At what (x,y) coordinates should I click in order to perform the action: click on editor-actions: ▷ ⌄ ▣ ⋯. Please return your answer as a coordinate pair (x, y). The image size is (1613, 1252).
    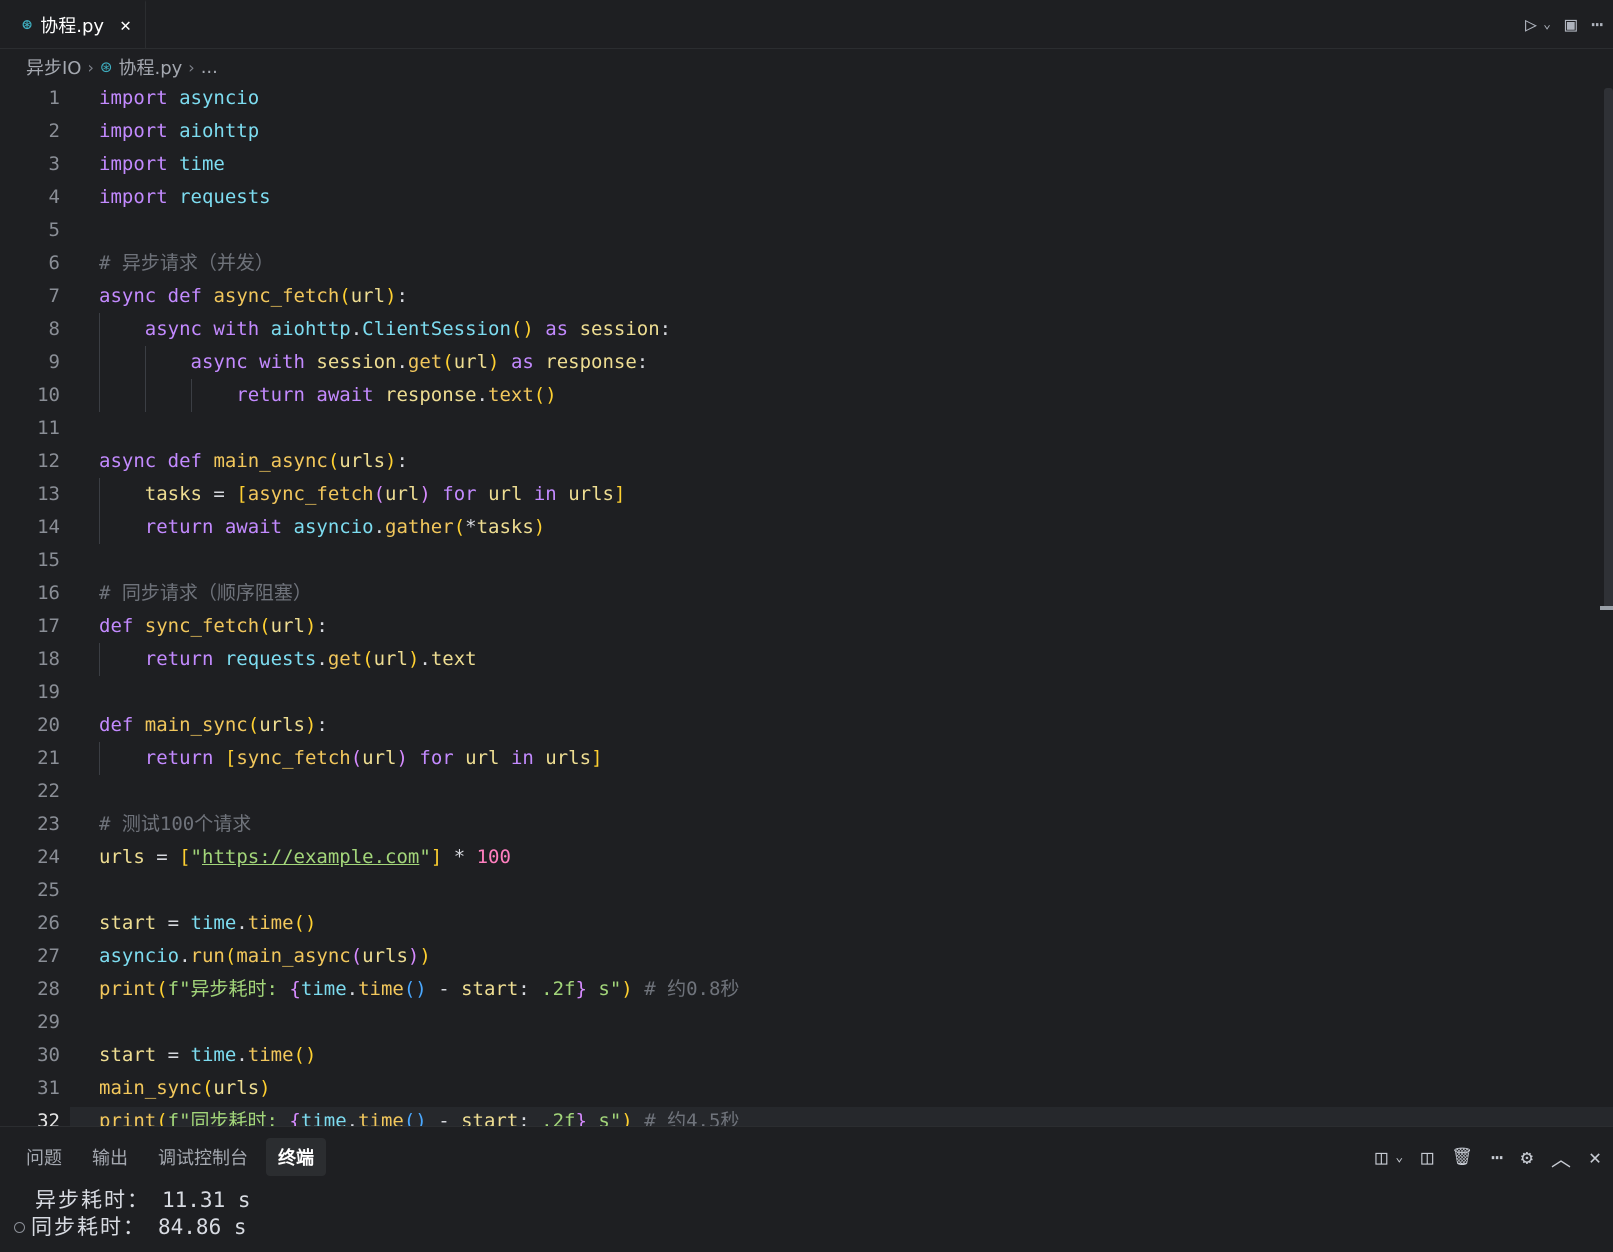
    Looking at the image, I should click on (1564, 24).